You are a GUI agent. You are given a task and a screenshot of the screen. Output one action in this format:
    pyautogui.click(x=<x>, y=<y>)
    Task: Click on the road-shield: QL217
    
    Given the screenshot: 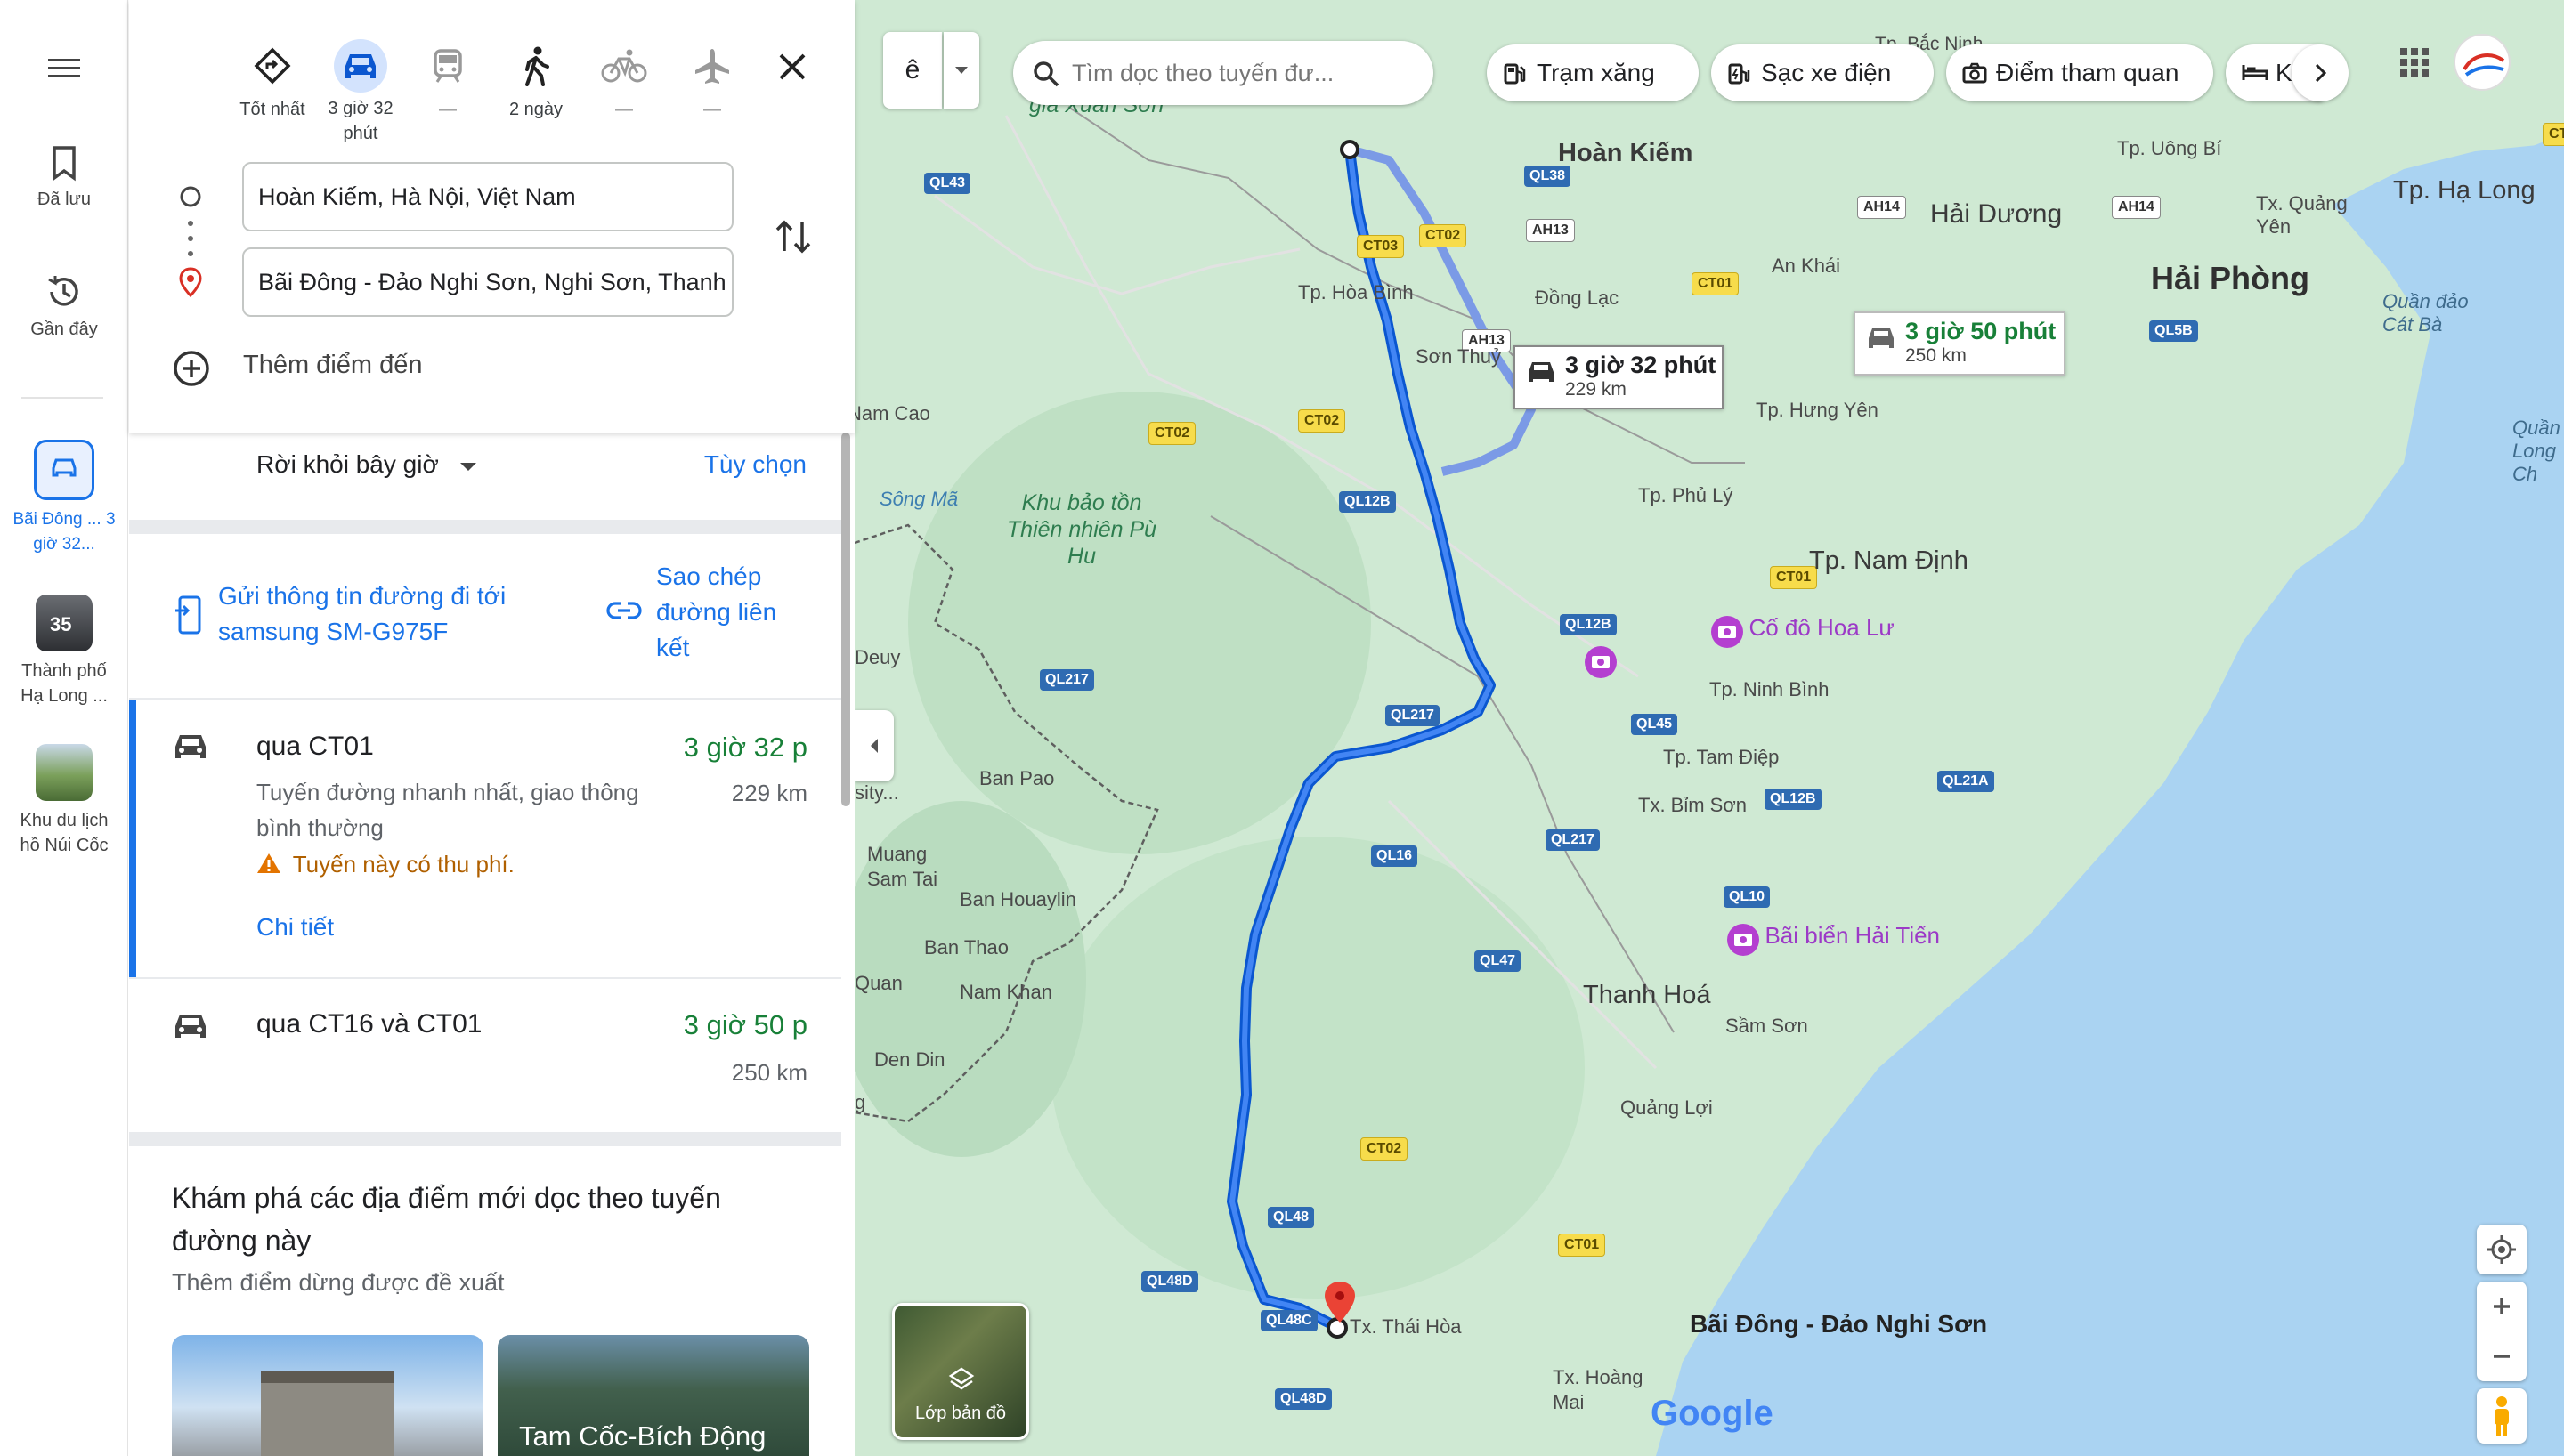 What is the action you would take?
    pyautogui.click(x=1573, y=840)
    